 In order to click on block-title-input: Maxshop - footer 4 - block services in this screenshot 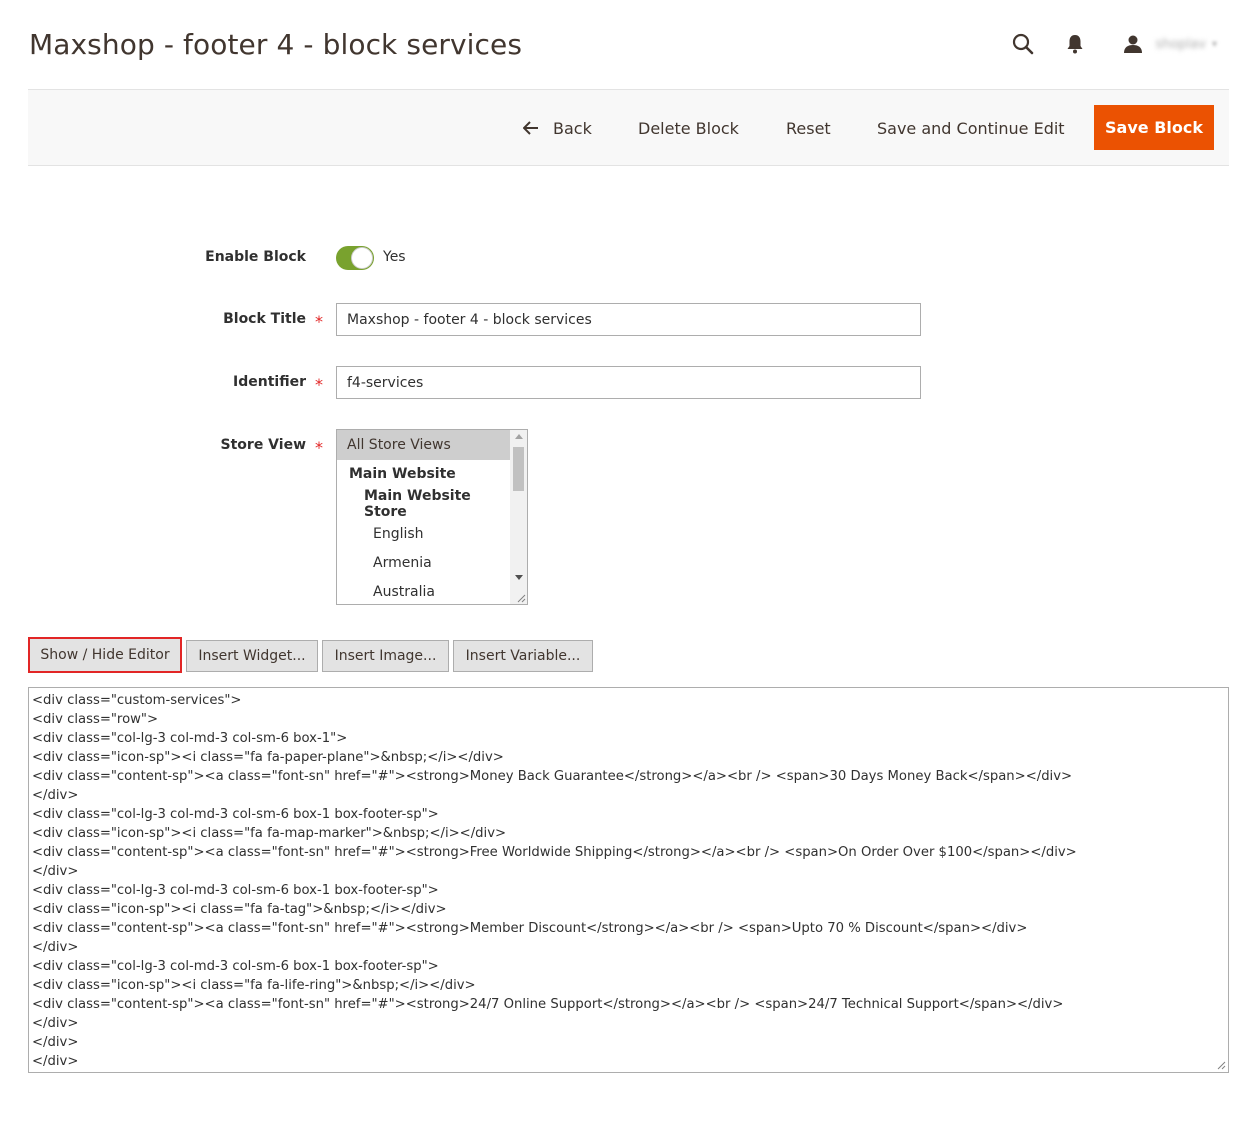, I will do `click(628, 319)`.